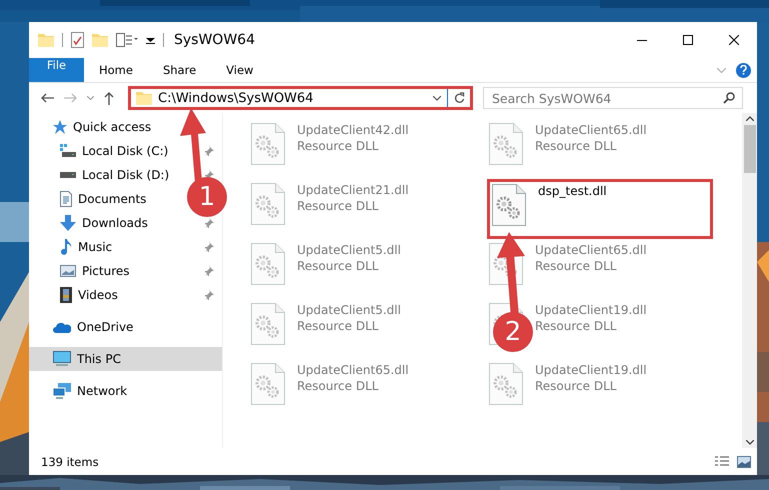 This screenshot has height=490, width=769. What do you see at coordinates (102, 391) in the screenshot?
I see `sidebar-item: Network` at bounding box center [102, 391].